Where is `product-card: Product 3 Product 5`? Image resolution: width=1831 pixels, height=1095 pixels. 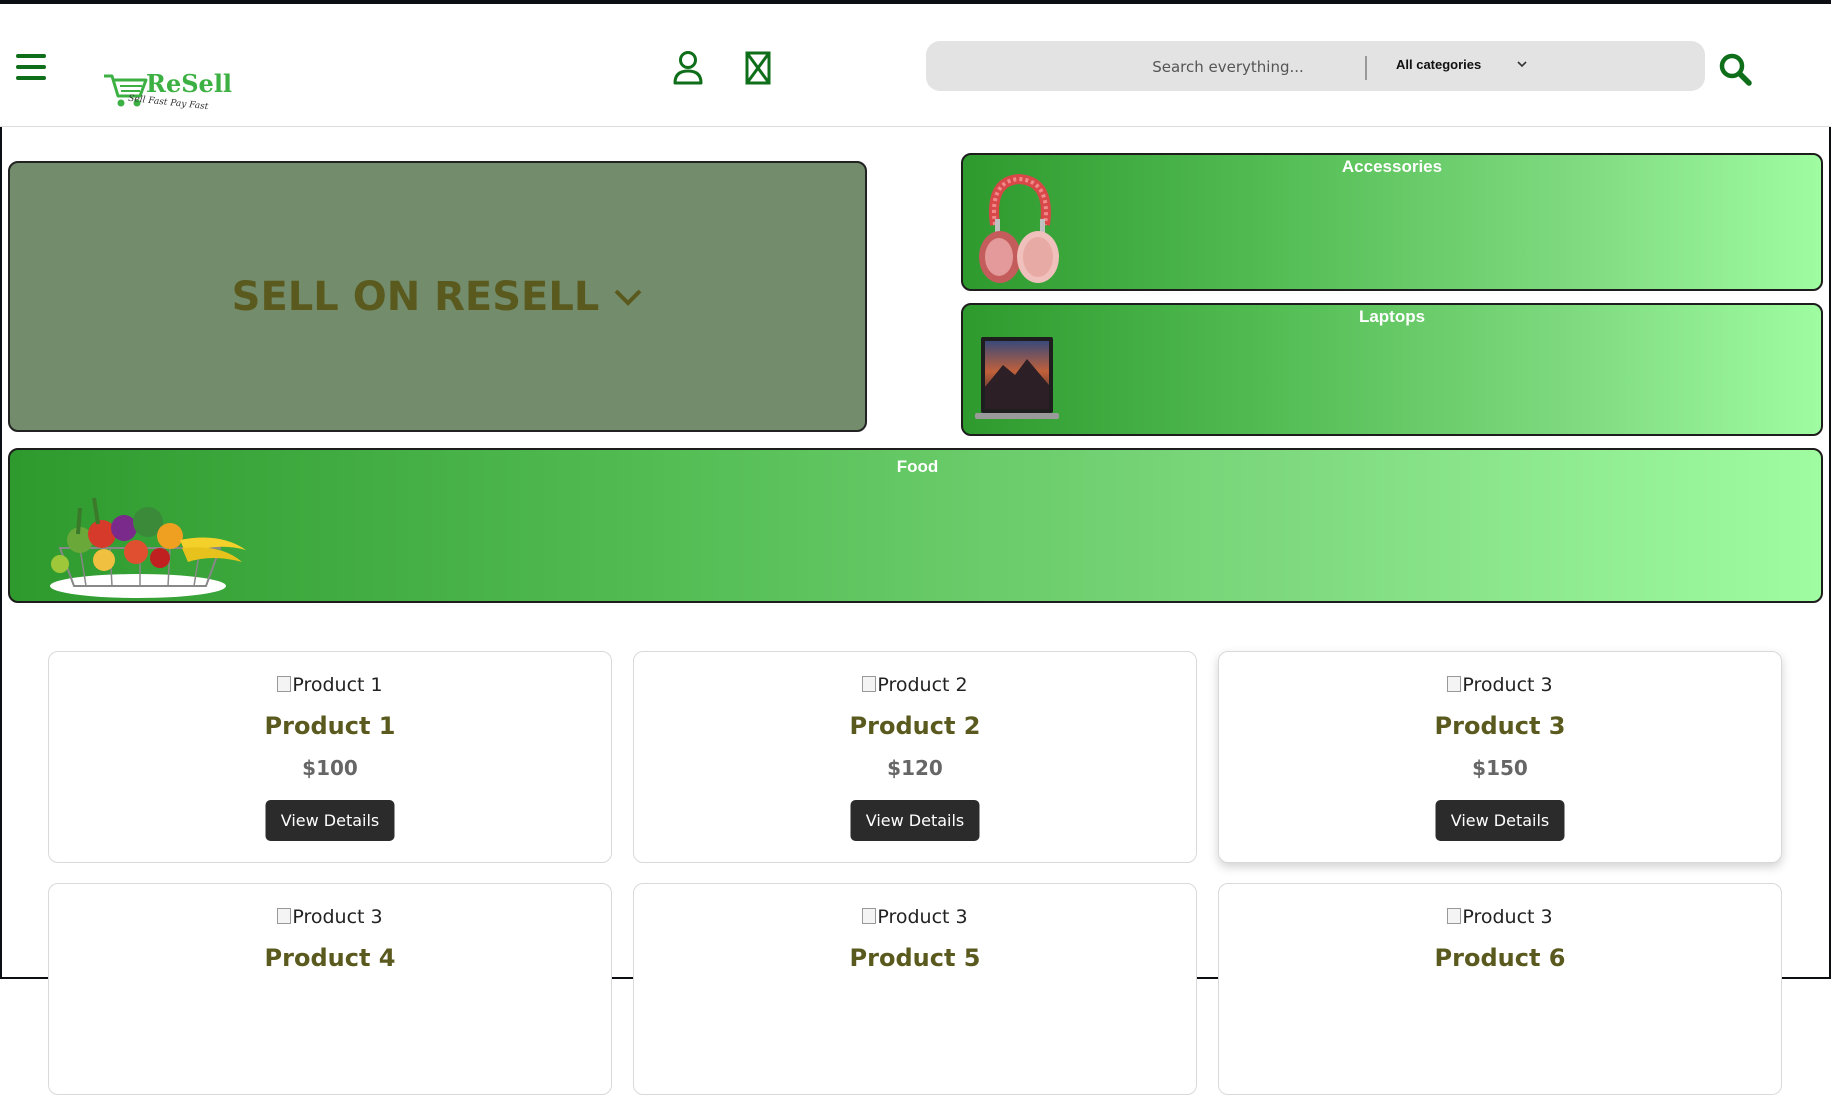 product-card: Product 3 Product 5 is located at coordinates (915, 989).